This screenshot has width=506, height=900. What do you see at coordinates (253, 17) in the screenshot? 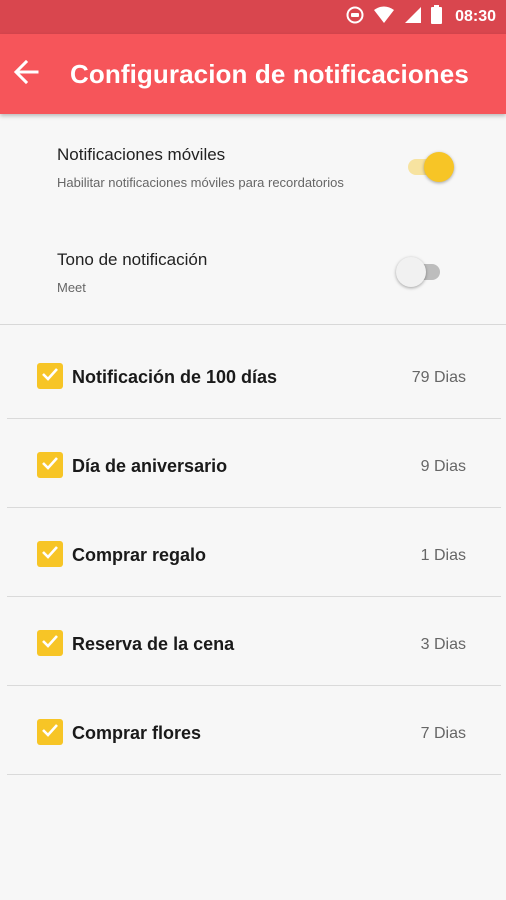
I see `status-bar: 08:30` at bounding box center [253, 17].